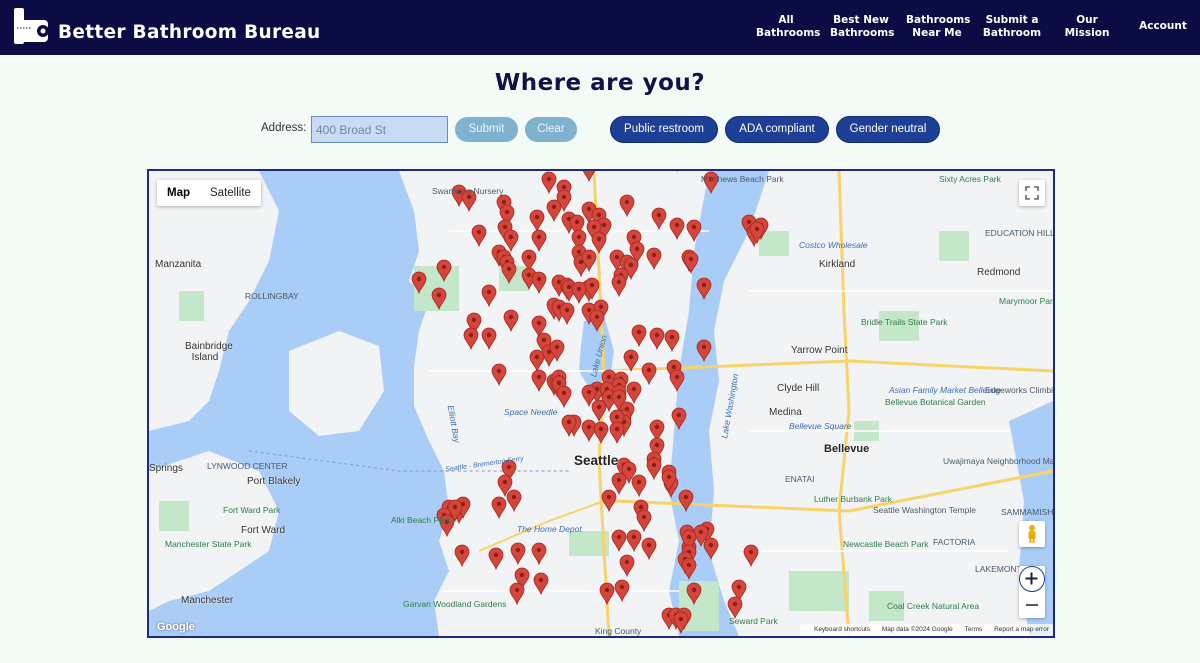  Describe the element at coordinates (252, 510) in the screenshot. I see `place-fort-ward-park: Fort Ward Park` at that location.